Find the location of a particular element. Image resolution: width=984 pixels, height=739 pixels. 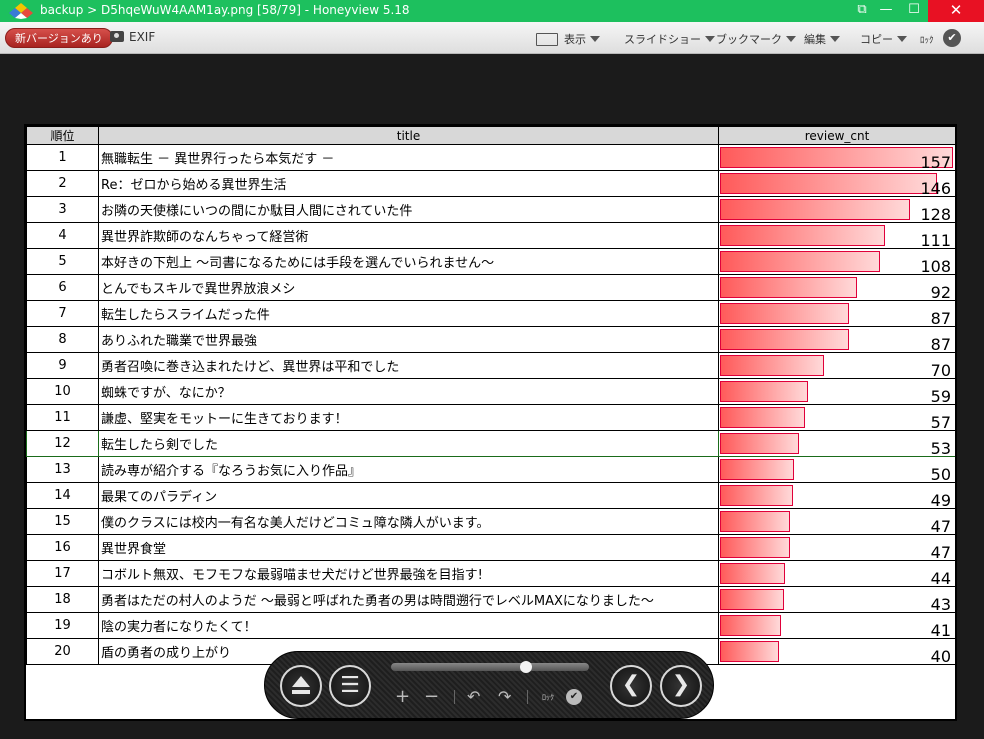

review-cnt-cell: 53 is located at coordinates (836, 443).